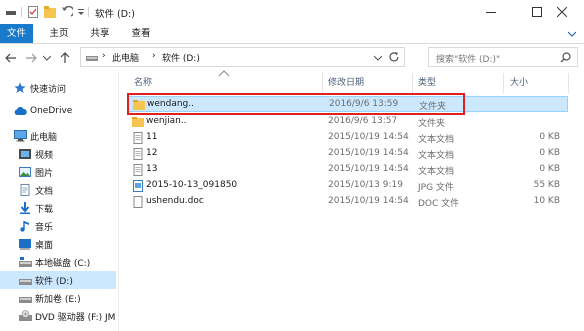 Image resolution: width=584 pixels, height=331 pixels. I want to click on file-row: 13 2015/10/19 14:54 文本文档 0 KB, so click(348, 170).